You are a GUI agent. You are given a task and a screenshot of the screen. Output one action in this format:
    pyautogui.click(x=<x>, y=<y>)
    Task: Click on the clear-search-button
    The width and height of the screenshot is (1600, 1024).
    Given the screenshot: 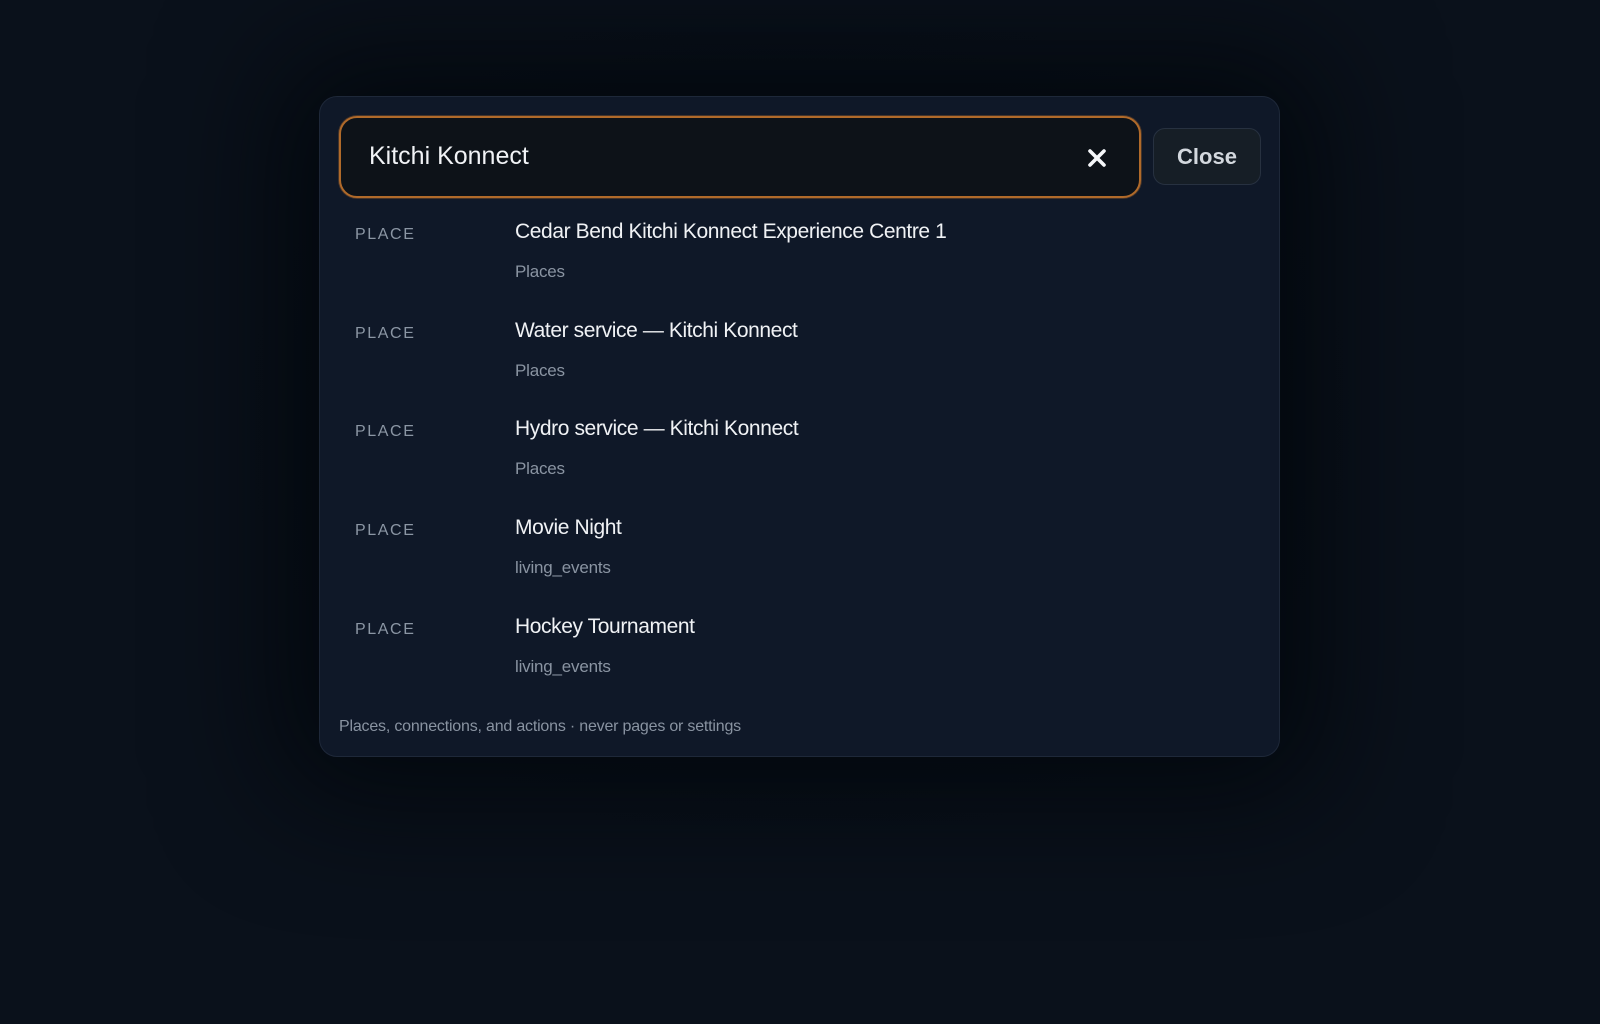 What is the action you would take?
    pyautogui.click(x=1097, y=158)
    